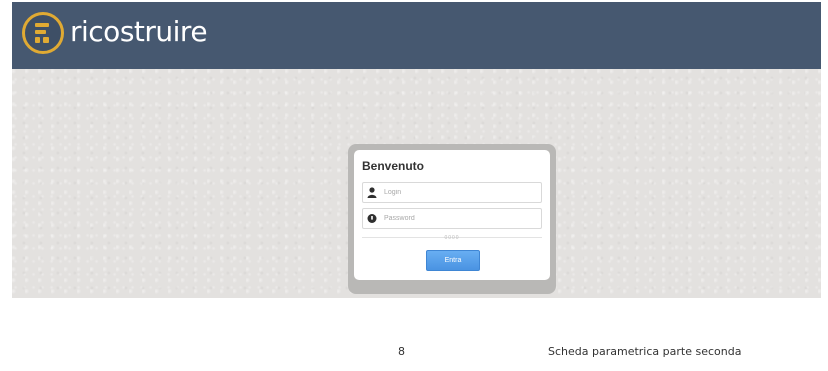  I want to click on login-input, so click(461, 192).